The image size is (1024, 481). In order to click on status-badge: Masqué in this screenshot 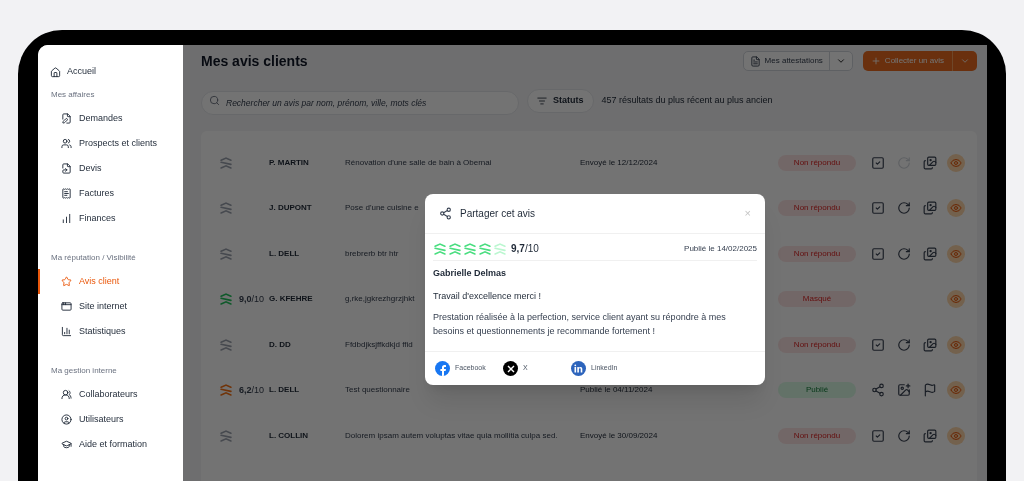, I will do `click(817, 299)`.